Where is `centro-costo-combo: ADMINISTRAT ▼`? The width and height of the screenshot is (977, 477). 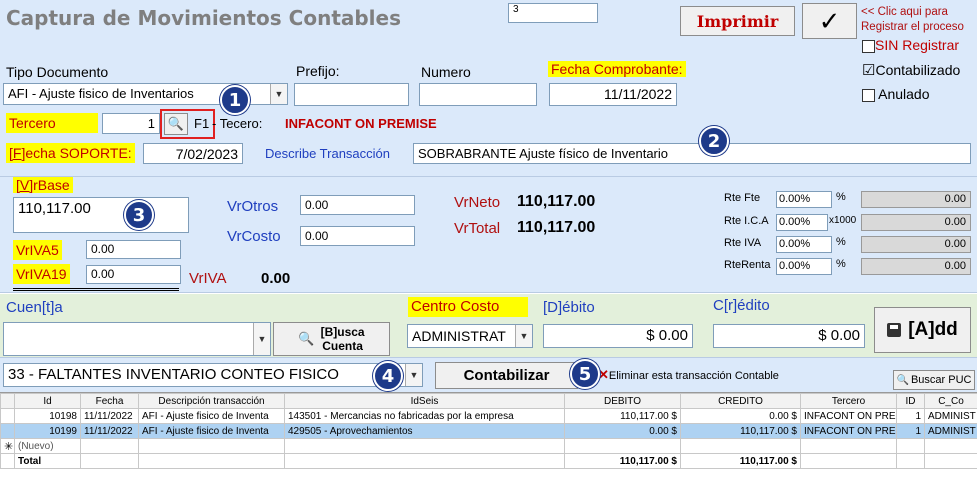
centro-costo-combo: ADMINISTRAT ▼ is located at coordinates (470, 336).